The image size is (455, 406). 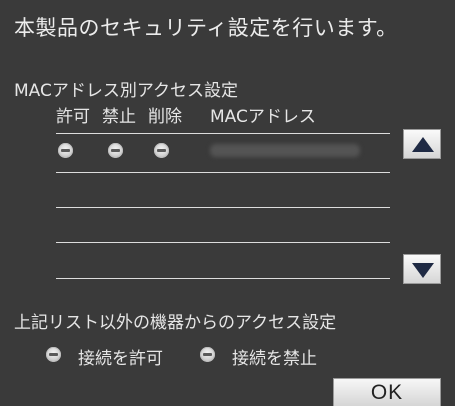 What do you see at coordinates (206, 28) in the screenshot?
I see `page-title: 本製品のセキュリティ設定を行います。` at bounding box center [206, 28].